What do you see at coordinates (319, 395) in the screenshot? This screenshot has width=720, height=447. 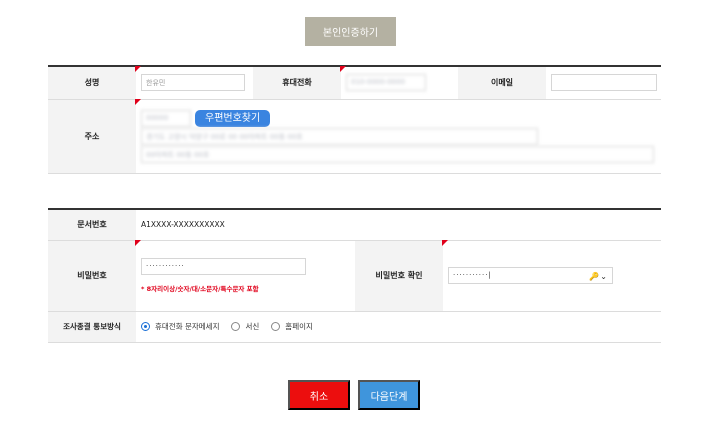 I see `cancel-button: 취소` at bounding box center [319, 395].